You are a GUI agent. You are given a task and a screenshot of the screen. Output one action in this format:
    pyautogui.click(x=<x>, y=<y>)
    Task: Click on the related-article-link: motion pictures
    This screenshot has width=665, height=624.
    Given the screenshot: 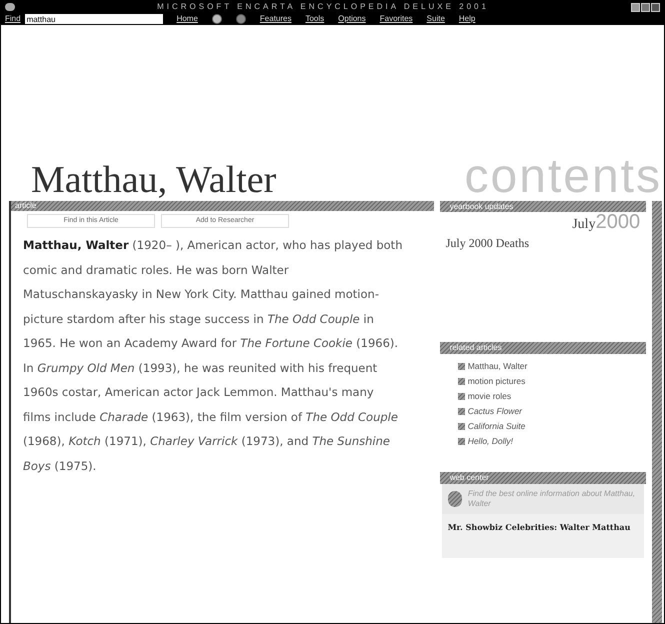 What is the action you would take?
    pyautogui.click(x=552, y=381)
    